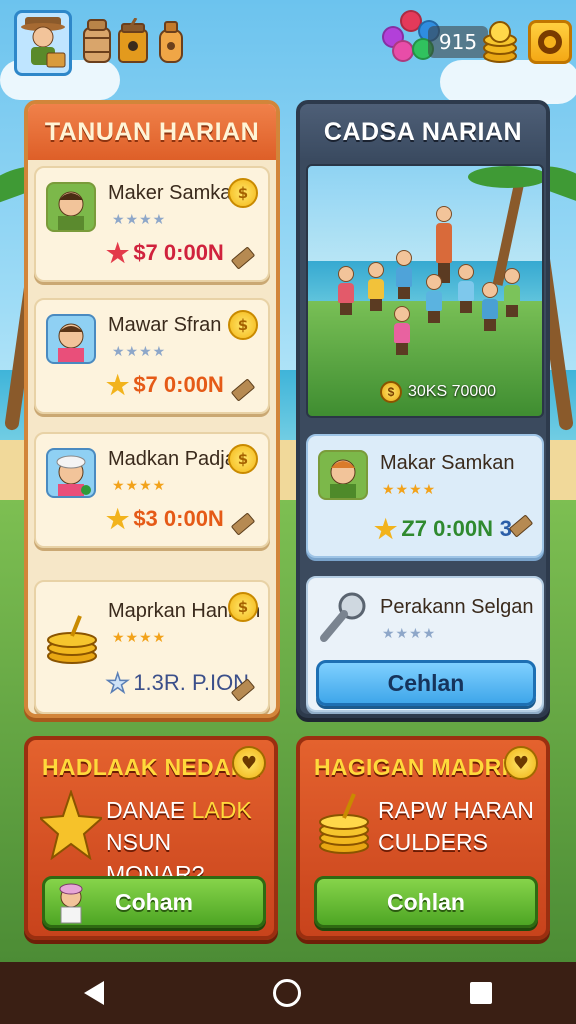 This screenshot has width=576, height=1024. I want to click on system-nav-bar, so click(288, 993).